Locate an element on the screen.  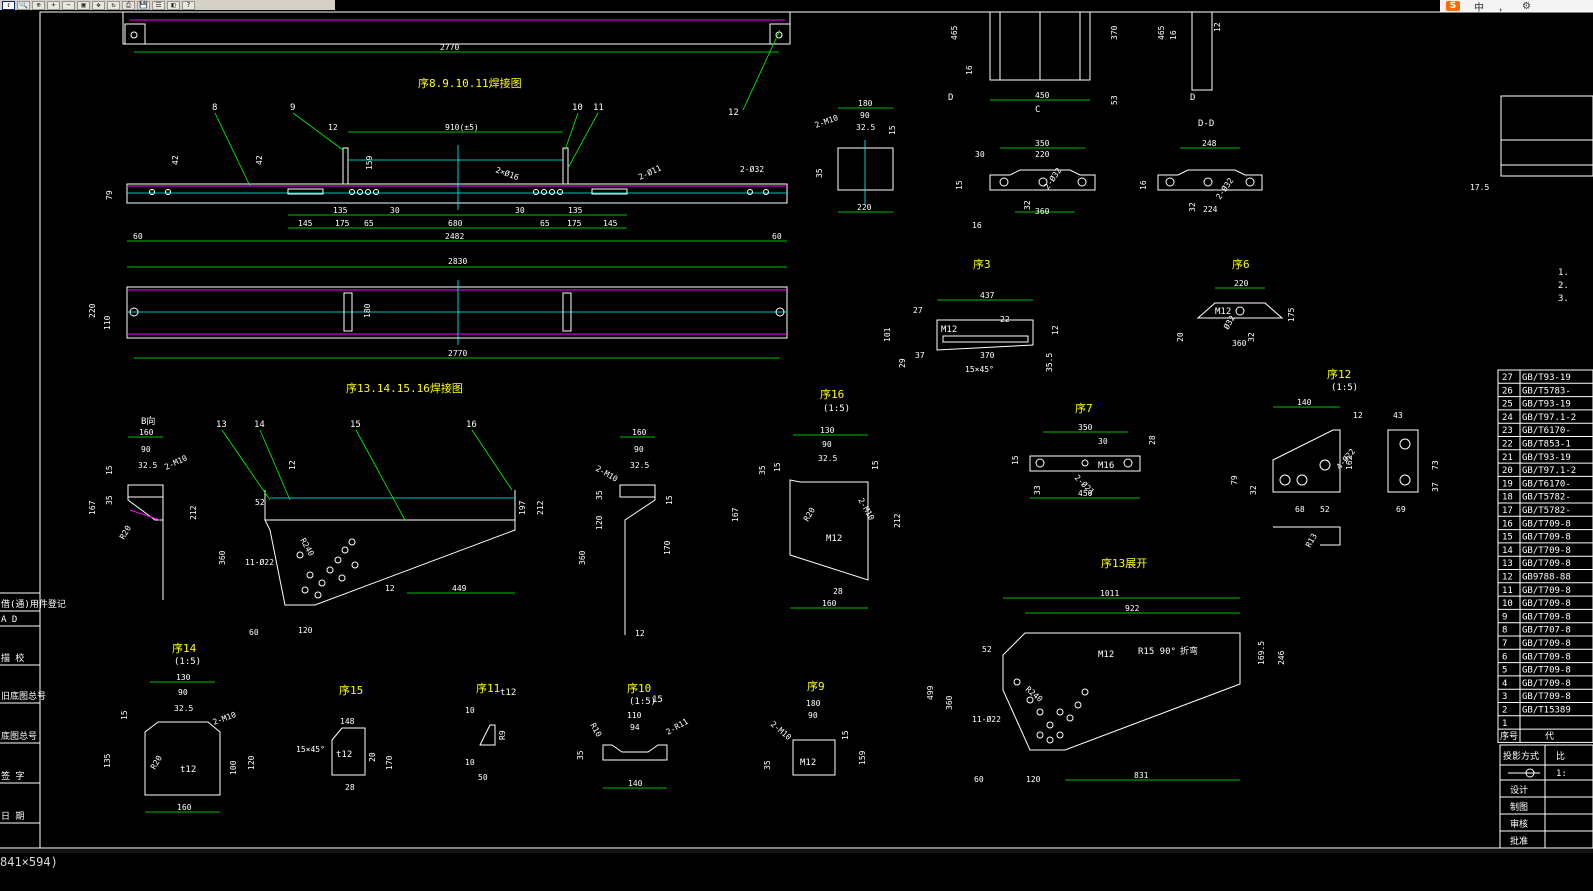
left-title-row: 底图总号 is located at coordinates (19, 736).